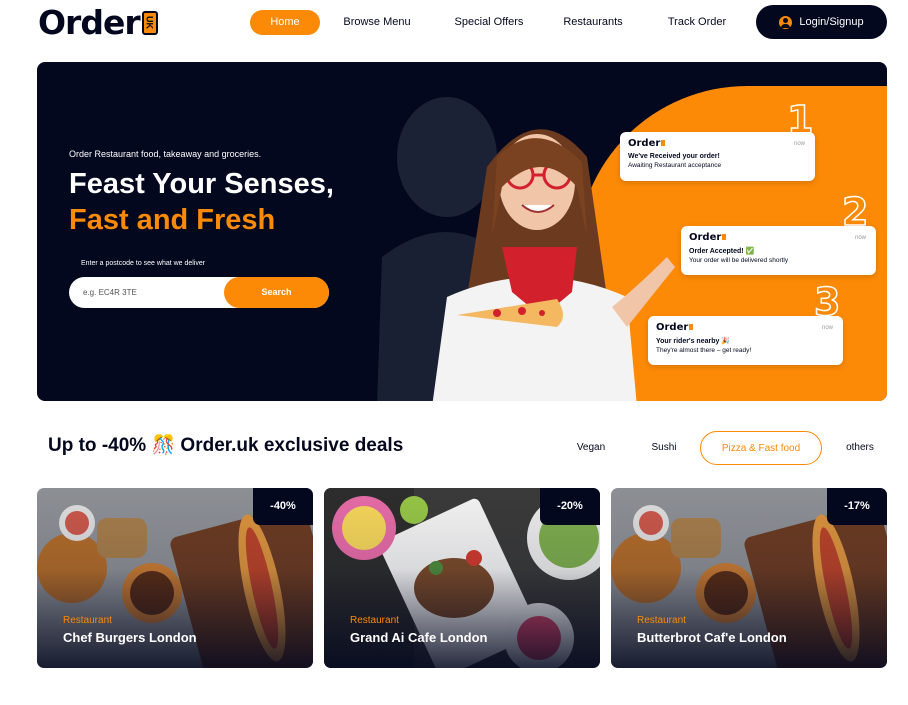  I want to click on notification-title: Your rider's nearby 🎉, so click(693, 341).